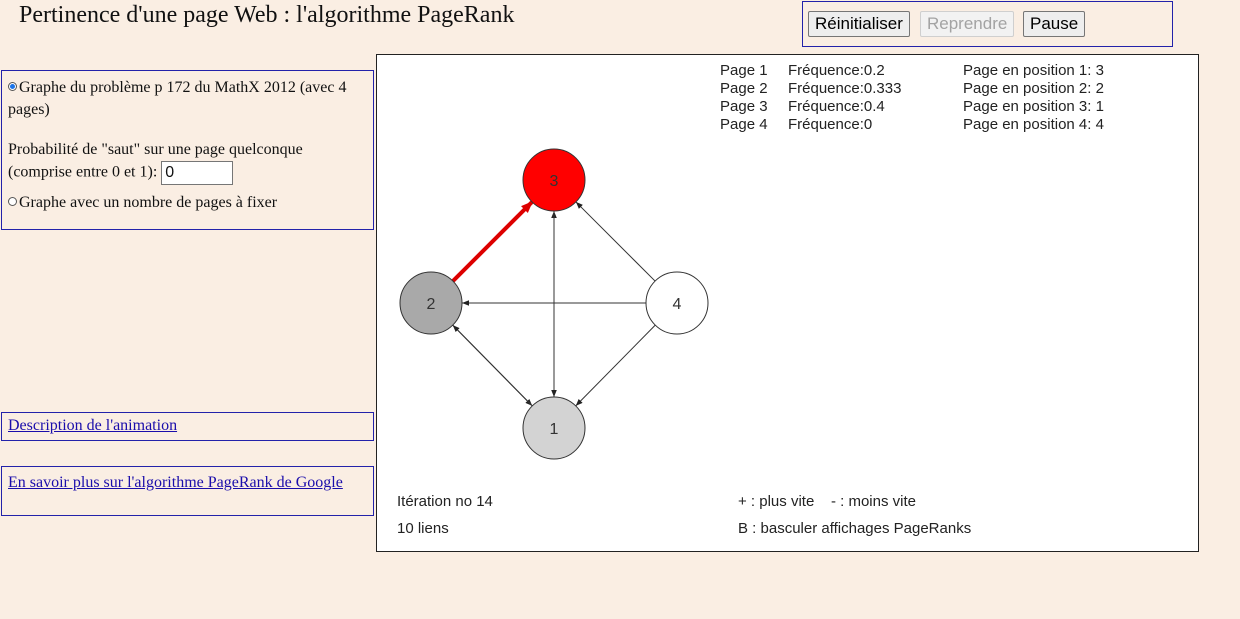 This screenshot has height=619, width=1240. Describe the element at coordinates (844, 88) in the screenshot. I see `stat-freq-2: Fréquence:0.333` at that location.